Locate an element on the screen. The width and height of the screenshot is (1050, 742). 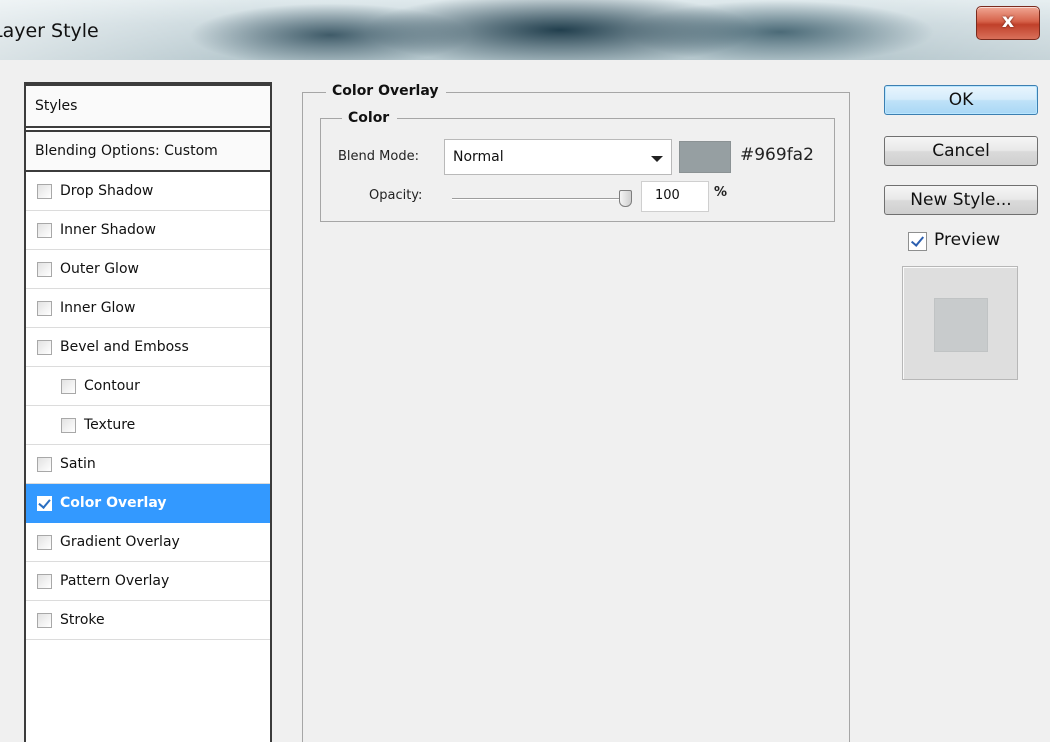
blend-mode-value: Normal is located at coordinates (478, 157).